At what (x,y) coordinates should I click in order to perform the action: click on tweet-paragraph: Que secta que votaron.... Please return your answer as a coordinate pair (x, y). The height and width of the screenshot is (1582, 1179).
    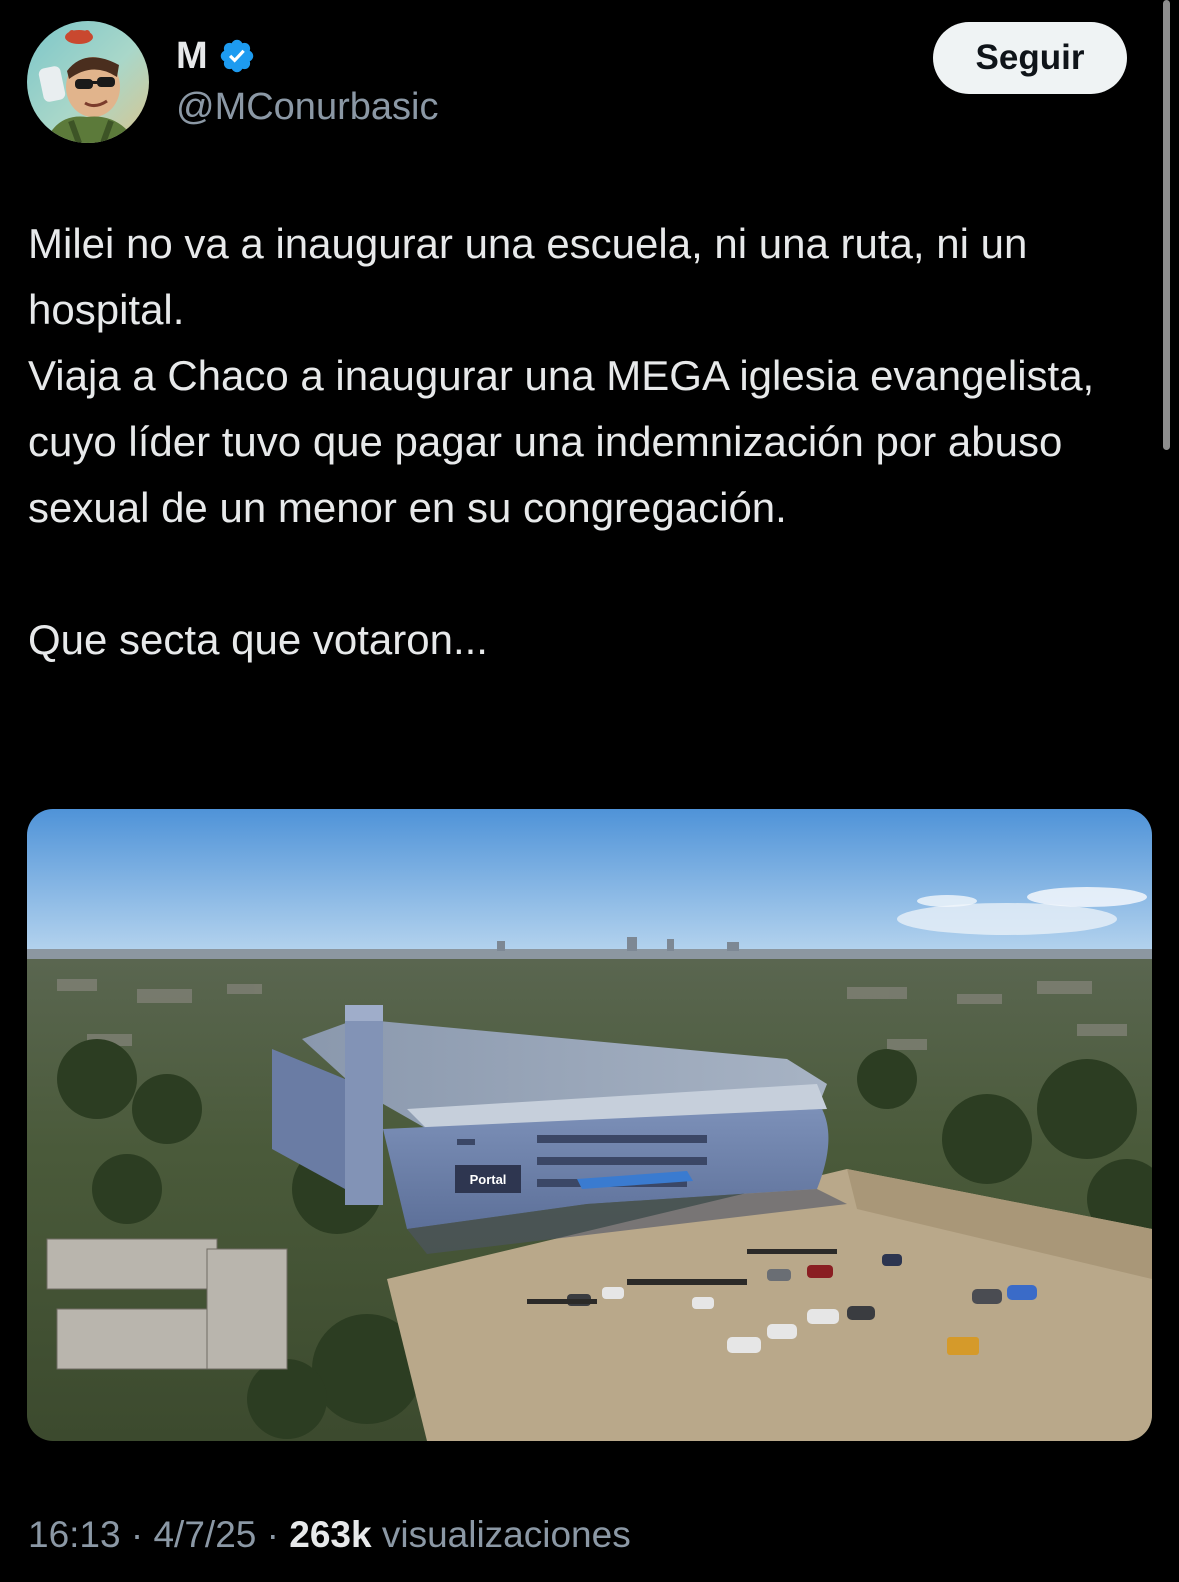
    Looking at the image, I should click on (258, 639).